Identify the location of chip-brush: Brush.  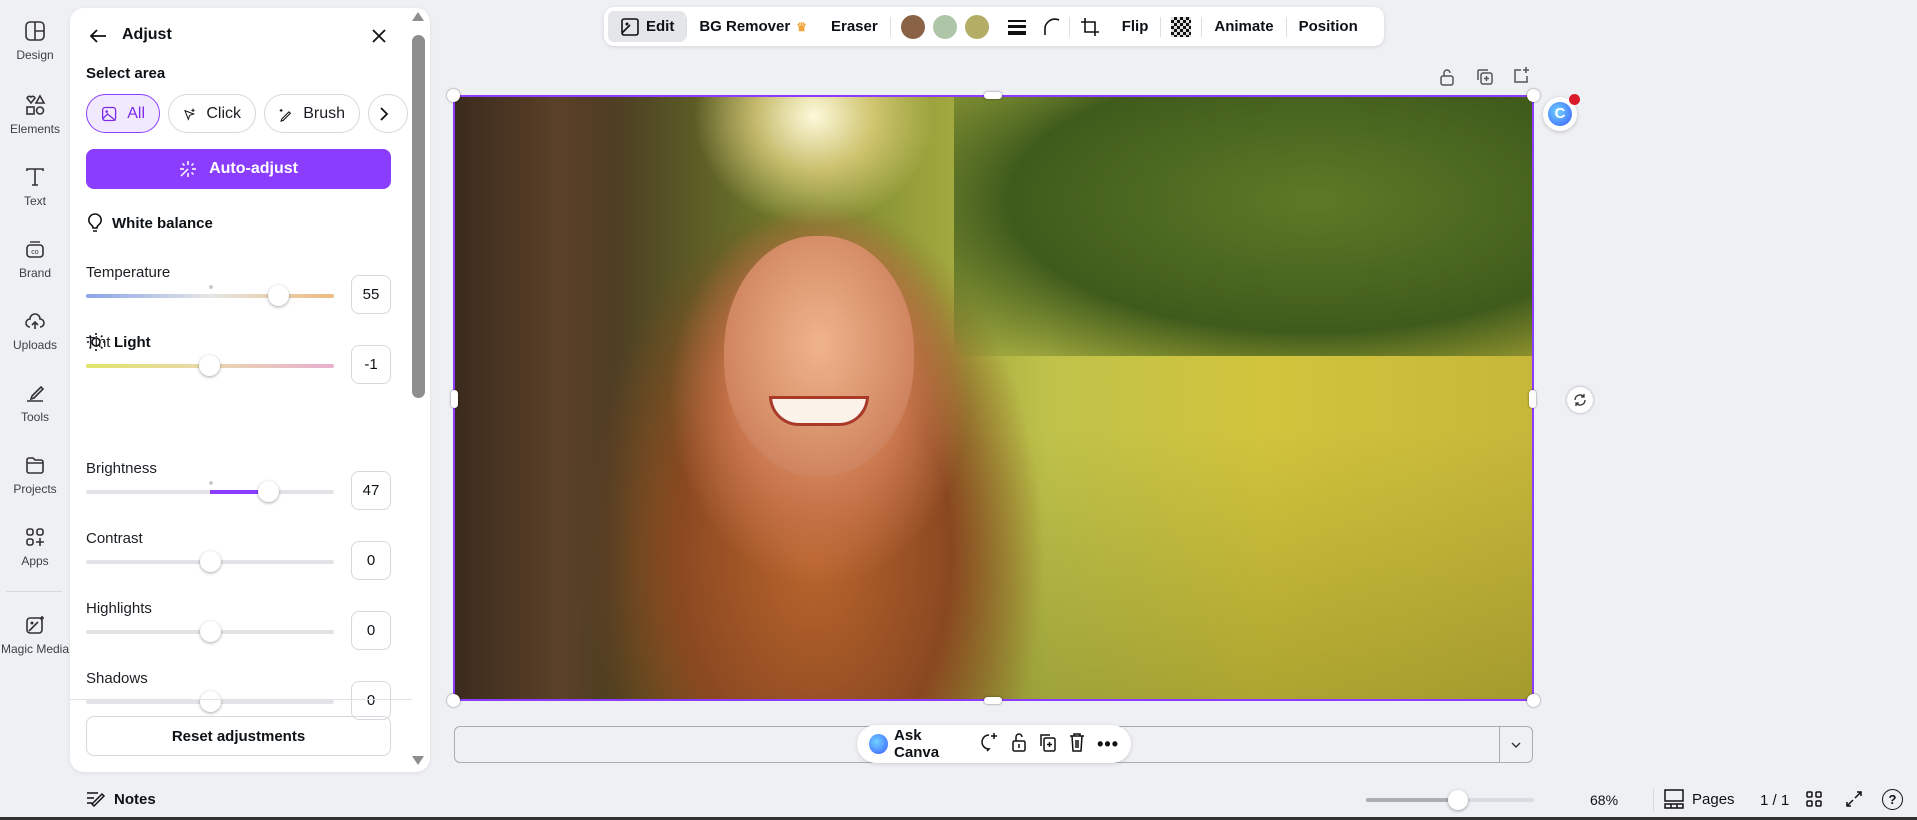
(312, 113).